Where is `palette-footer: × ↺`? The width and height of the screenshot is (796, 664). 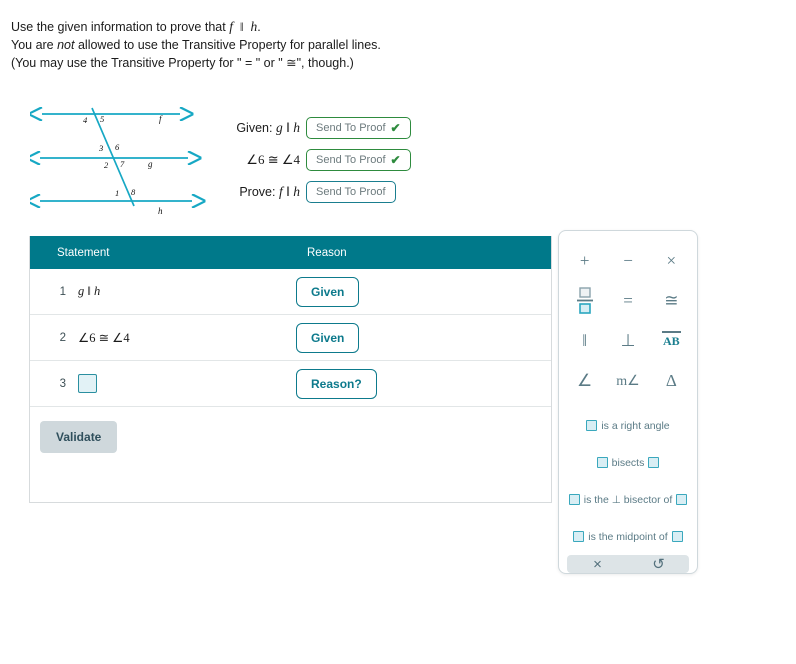
palette-footer: × ↺ is located at coordinates (628, 564).